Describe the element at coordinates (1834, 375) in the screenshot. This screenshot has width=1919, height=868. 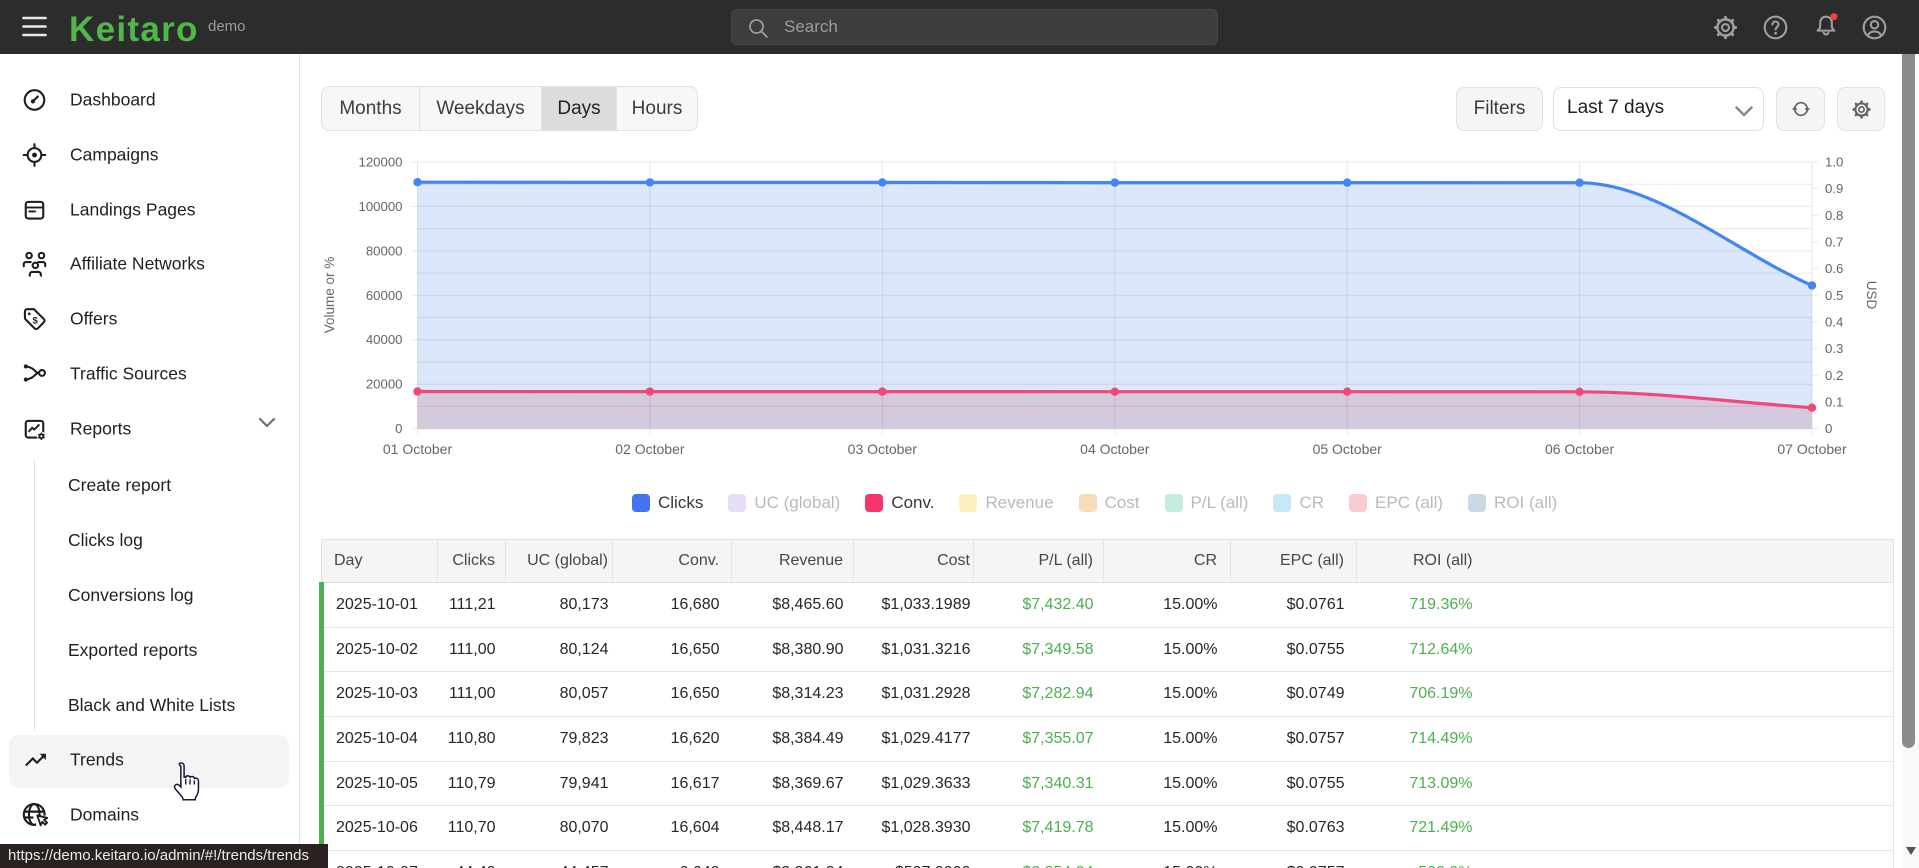
I see `svg-text: 0.2` at that location.